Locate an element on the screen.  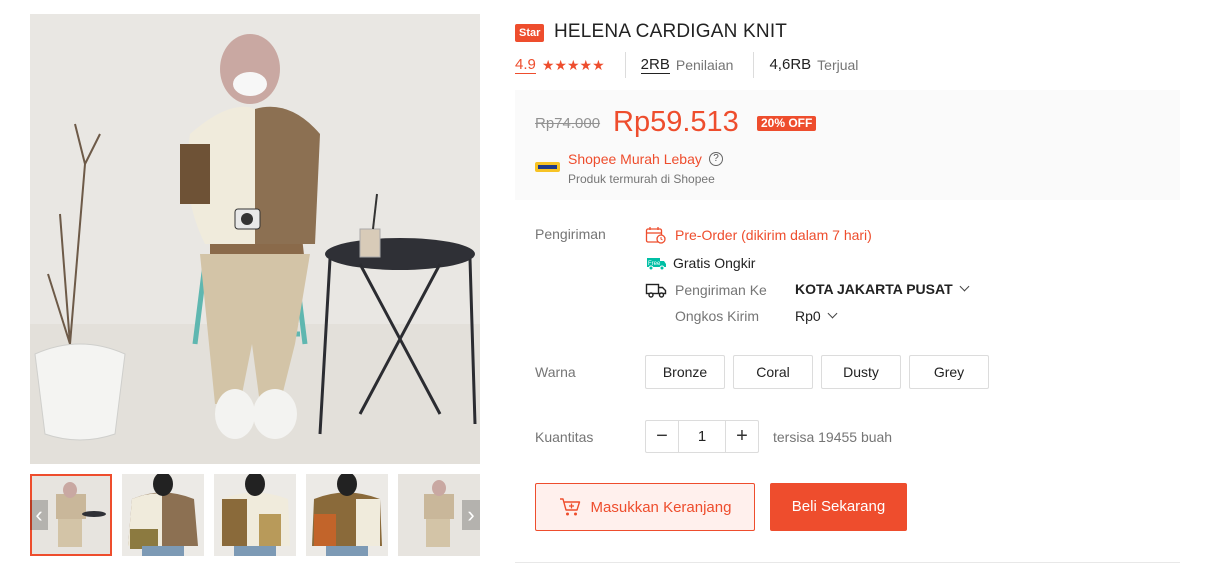
shipping-cost-selector: Rp0 is located at coordinates (816, 316).